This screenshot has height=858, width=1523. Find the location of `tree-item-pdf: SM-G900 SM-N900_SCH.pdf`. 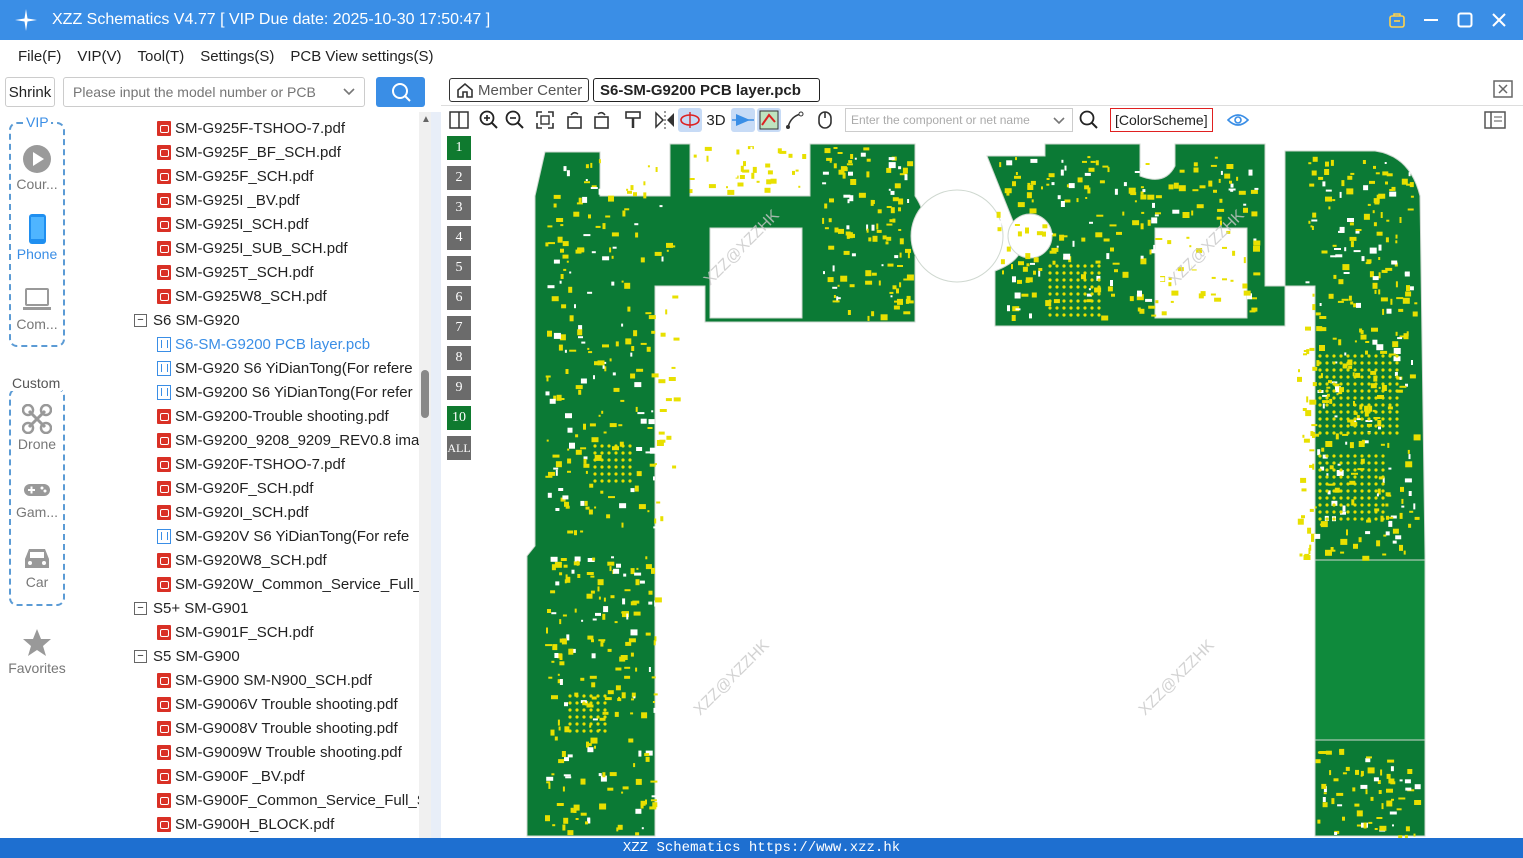

tree-item-pdf: SM-G900 SM-N900_SCH.pdf is located at coordinates (264, 680).